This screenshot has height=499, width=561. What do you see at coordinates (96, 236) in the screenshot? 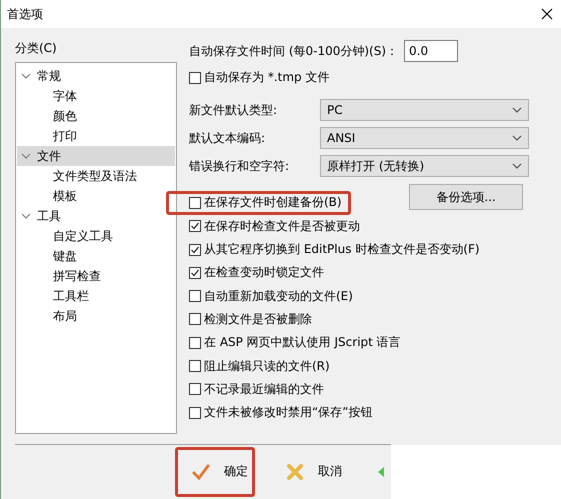
I see `tree-item: 自定义工具` at bounding box center [96, 236].